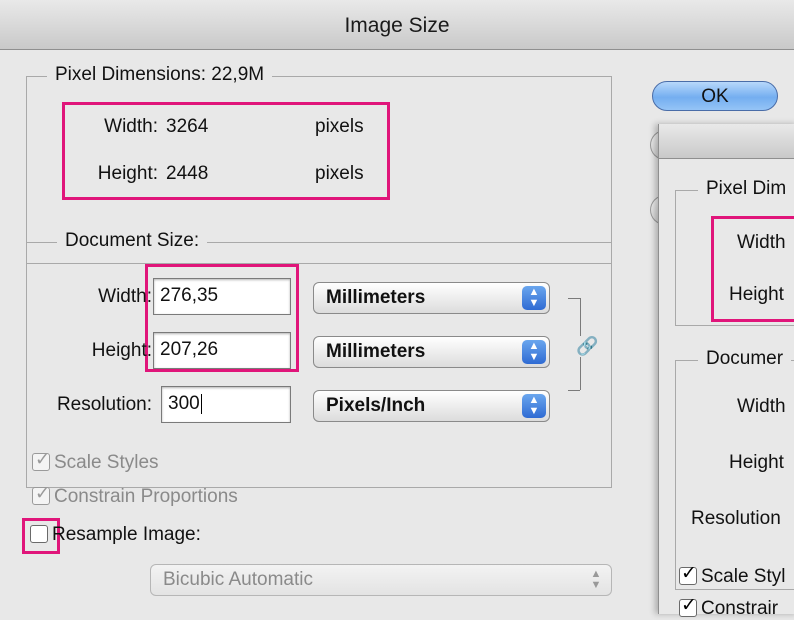 This screenshot has height=620, width=794. Describe the element at coordinates (376, 297) in the screenshot. I see `doc-width-unit-value: Millimeters` at that location.